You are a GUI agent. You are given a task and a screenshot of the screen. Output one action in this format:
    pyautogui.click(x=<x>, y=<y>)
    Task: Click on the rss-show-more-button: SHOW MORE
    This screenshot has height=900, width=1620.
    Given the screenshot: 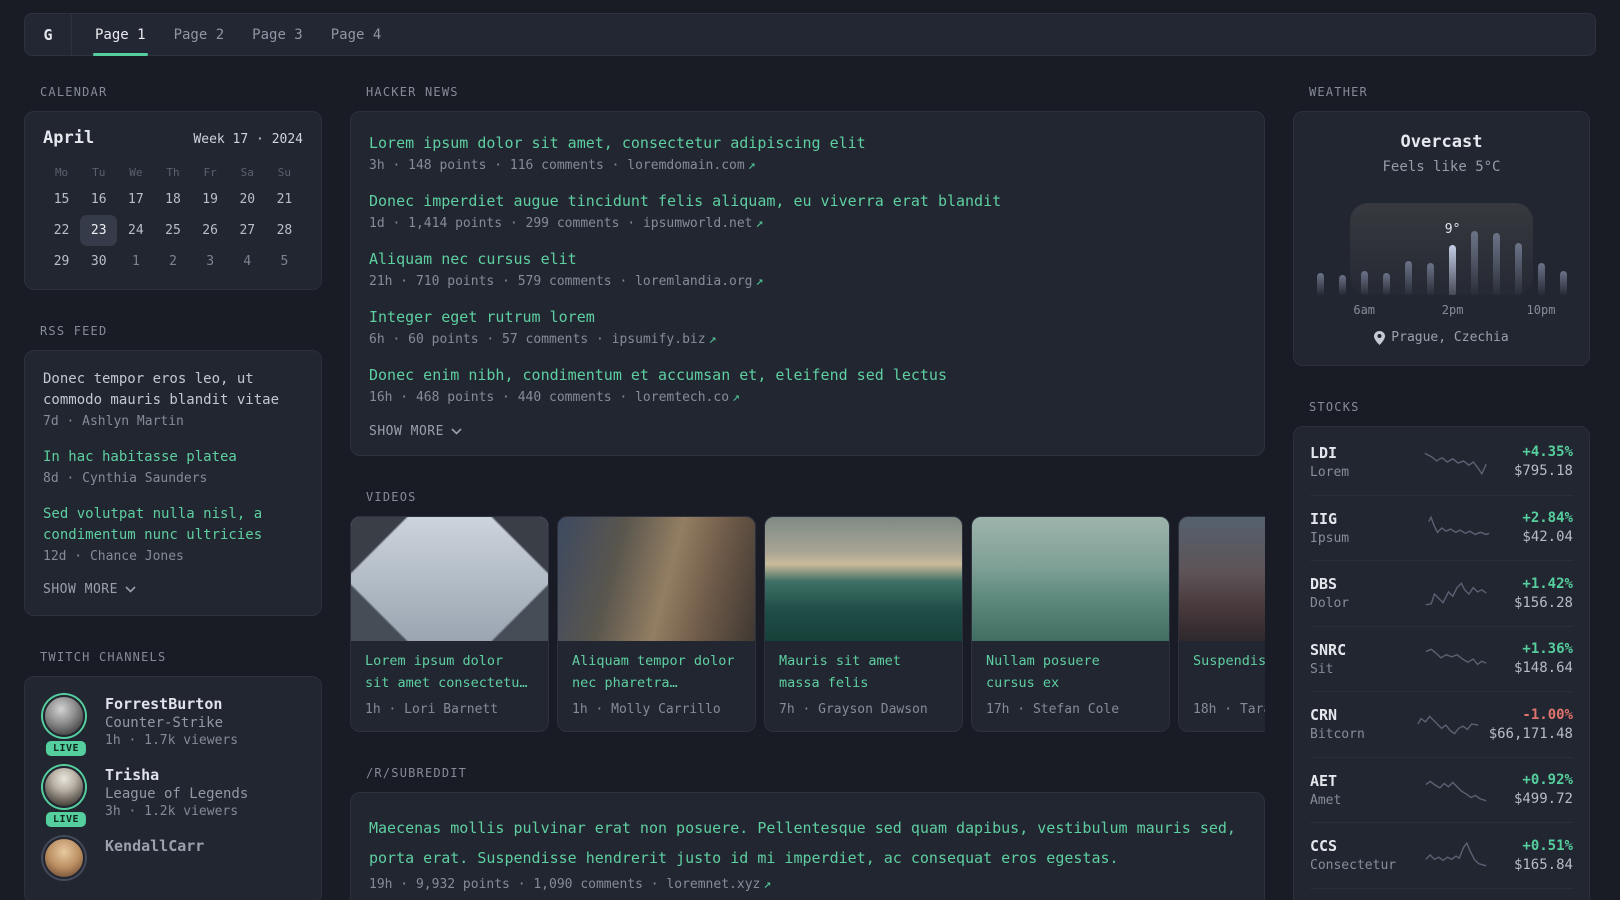 What is the action you would take?
    pyautogui.click(x=173, y=589)
    